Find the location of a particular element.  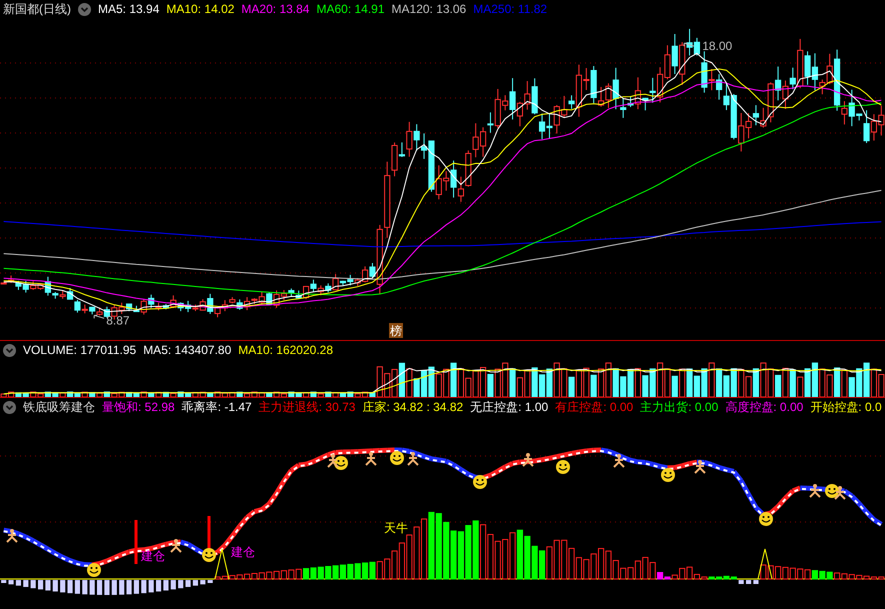

indicator-value: MA250: 11.82 is located at coordinates (510, 9).